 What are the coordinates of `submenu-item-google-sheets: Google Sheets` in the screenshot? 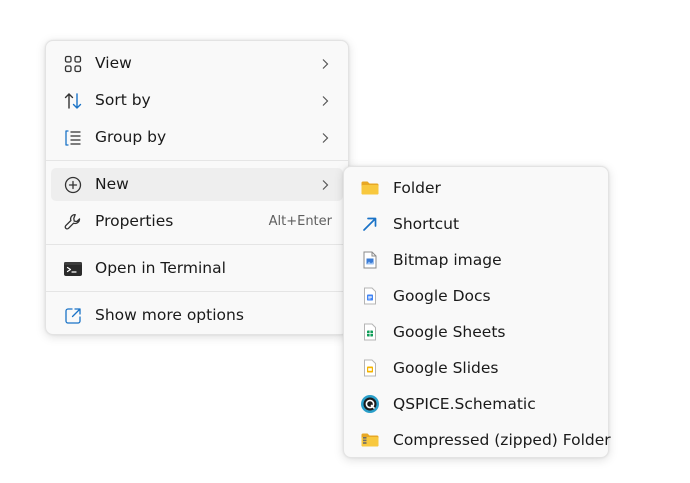 It's located at (476, 332).